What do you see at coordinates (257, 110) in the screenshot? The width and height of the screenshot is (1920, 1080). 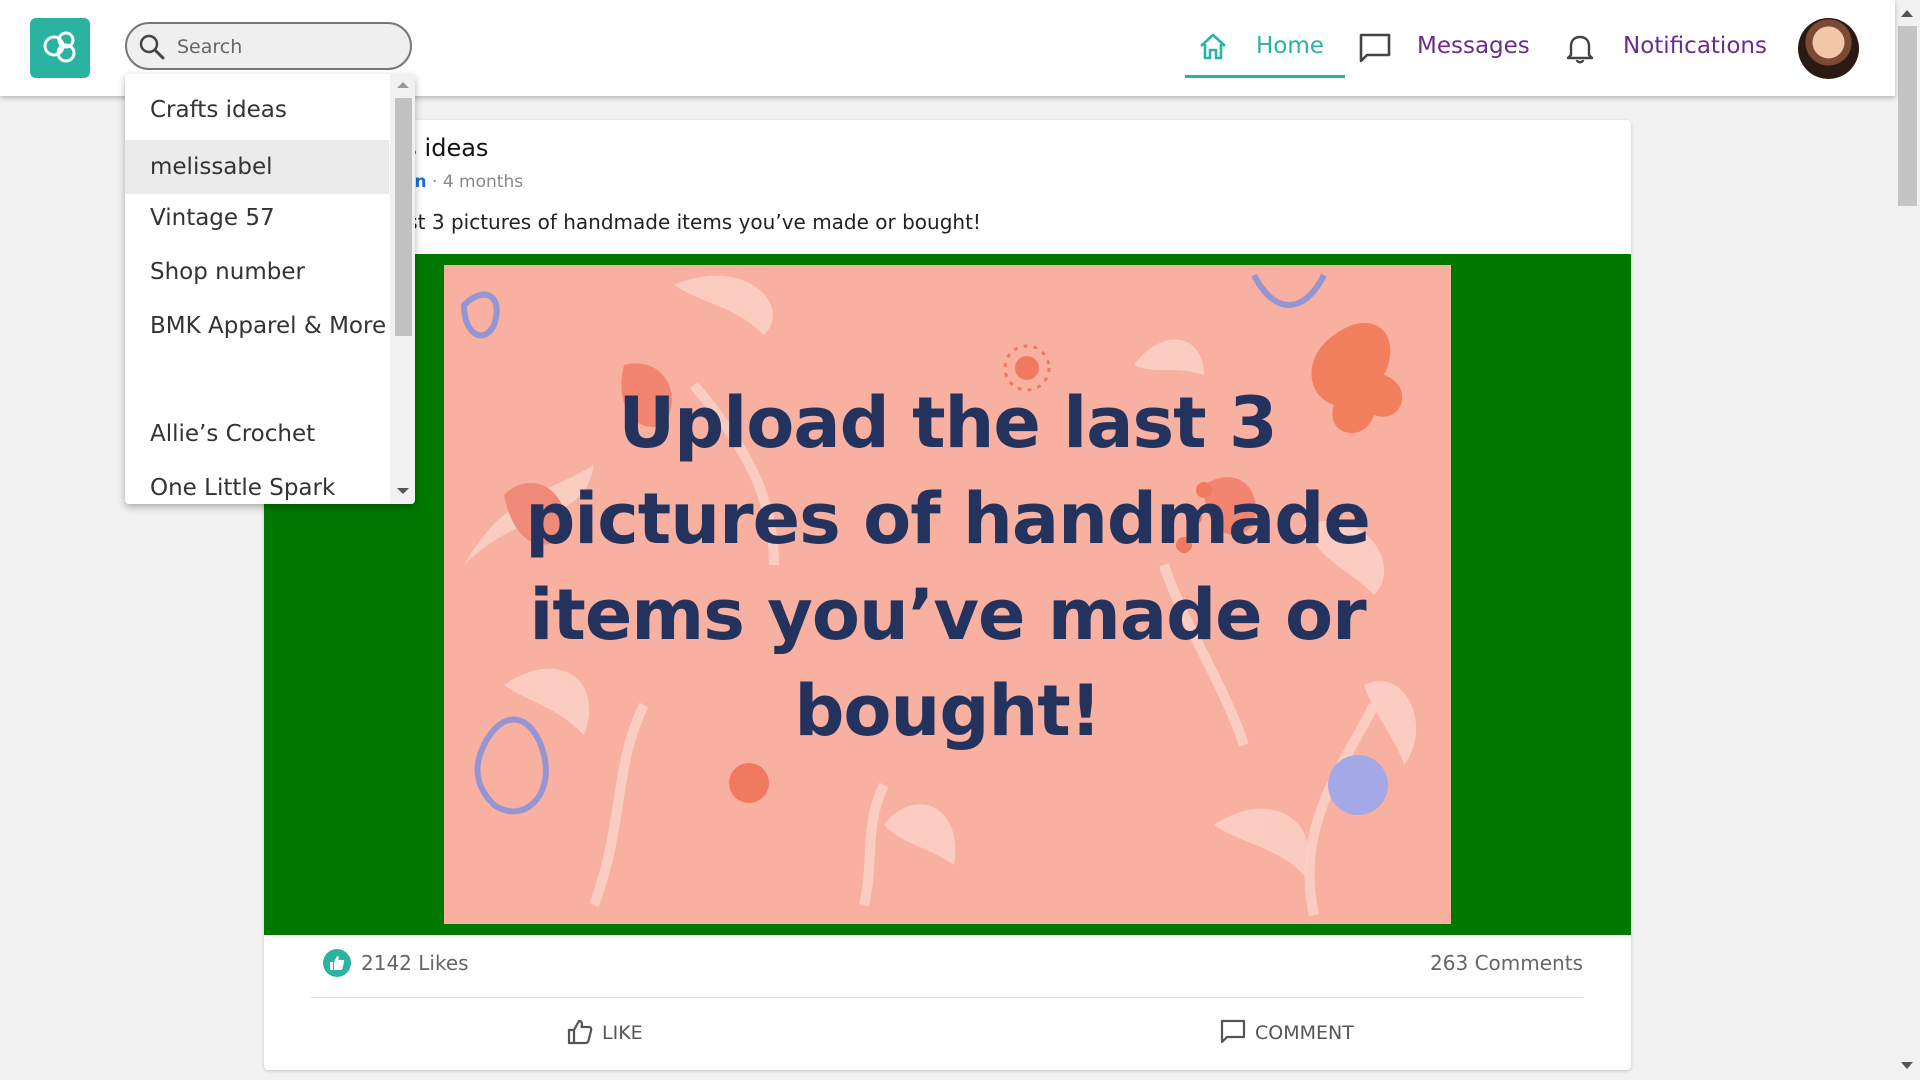 I see `suggestion-item: Crafts ideas` at bounding box center [257, 110].